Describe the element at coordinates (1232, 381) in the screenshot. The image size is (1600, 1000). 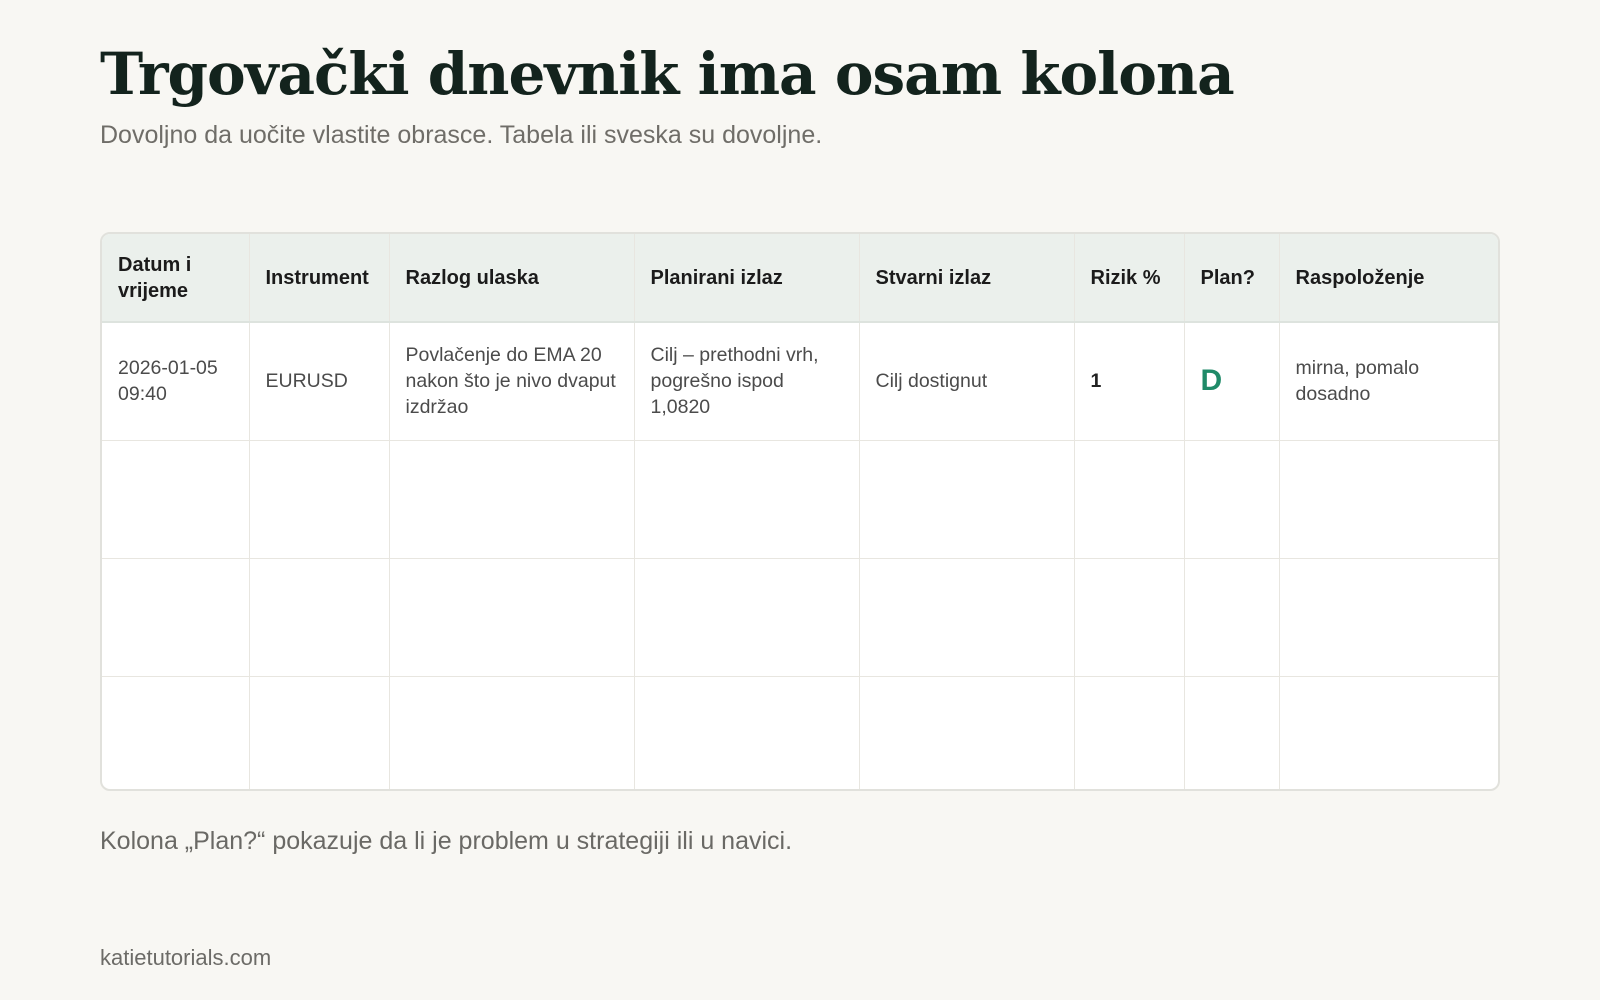
I see `cell-plan: D` at that location.